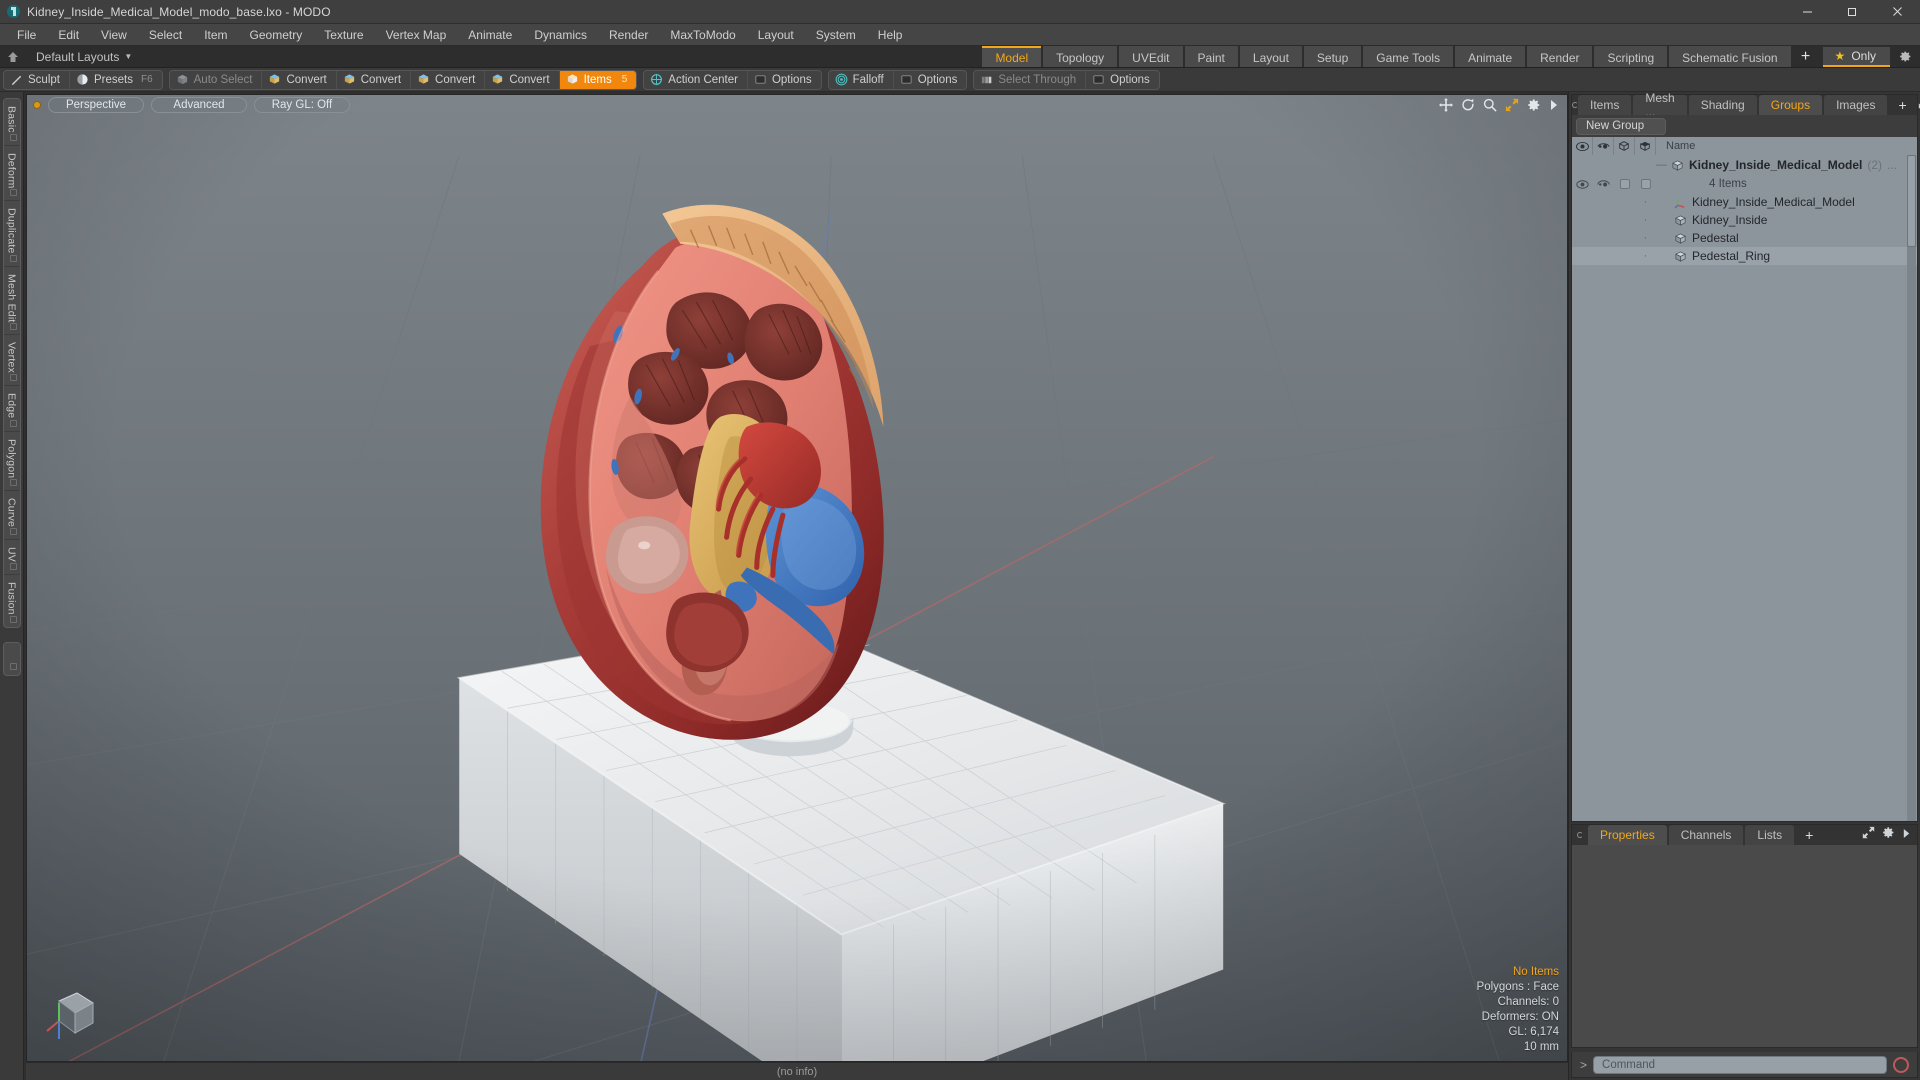 Image resolution: width=1920 pixels, height=1080 pixels. What do you see at coordinates (1580, 835) in the screenshot?
I see `panel-menu-icon` at bounding box center [1580, 835].